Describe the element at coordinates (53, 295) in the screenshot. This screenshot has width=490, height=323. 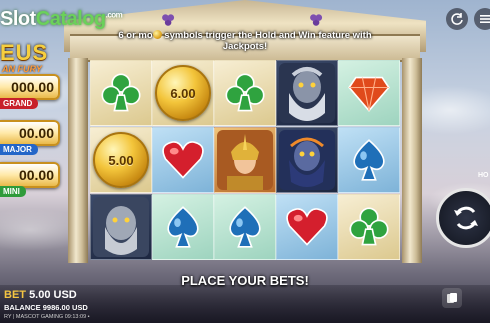
I see `bet-value: 5.00 USD` at that location.